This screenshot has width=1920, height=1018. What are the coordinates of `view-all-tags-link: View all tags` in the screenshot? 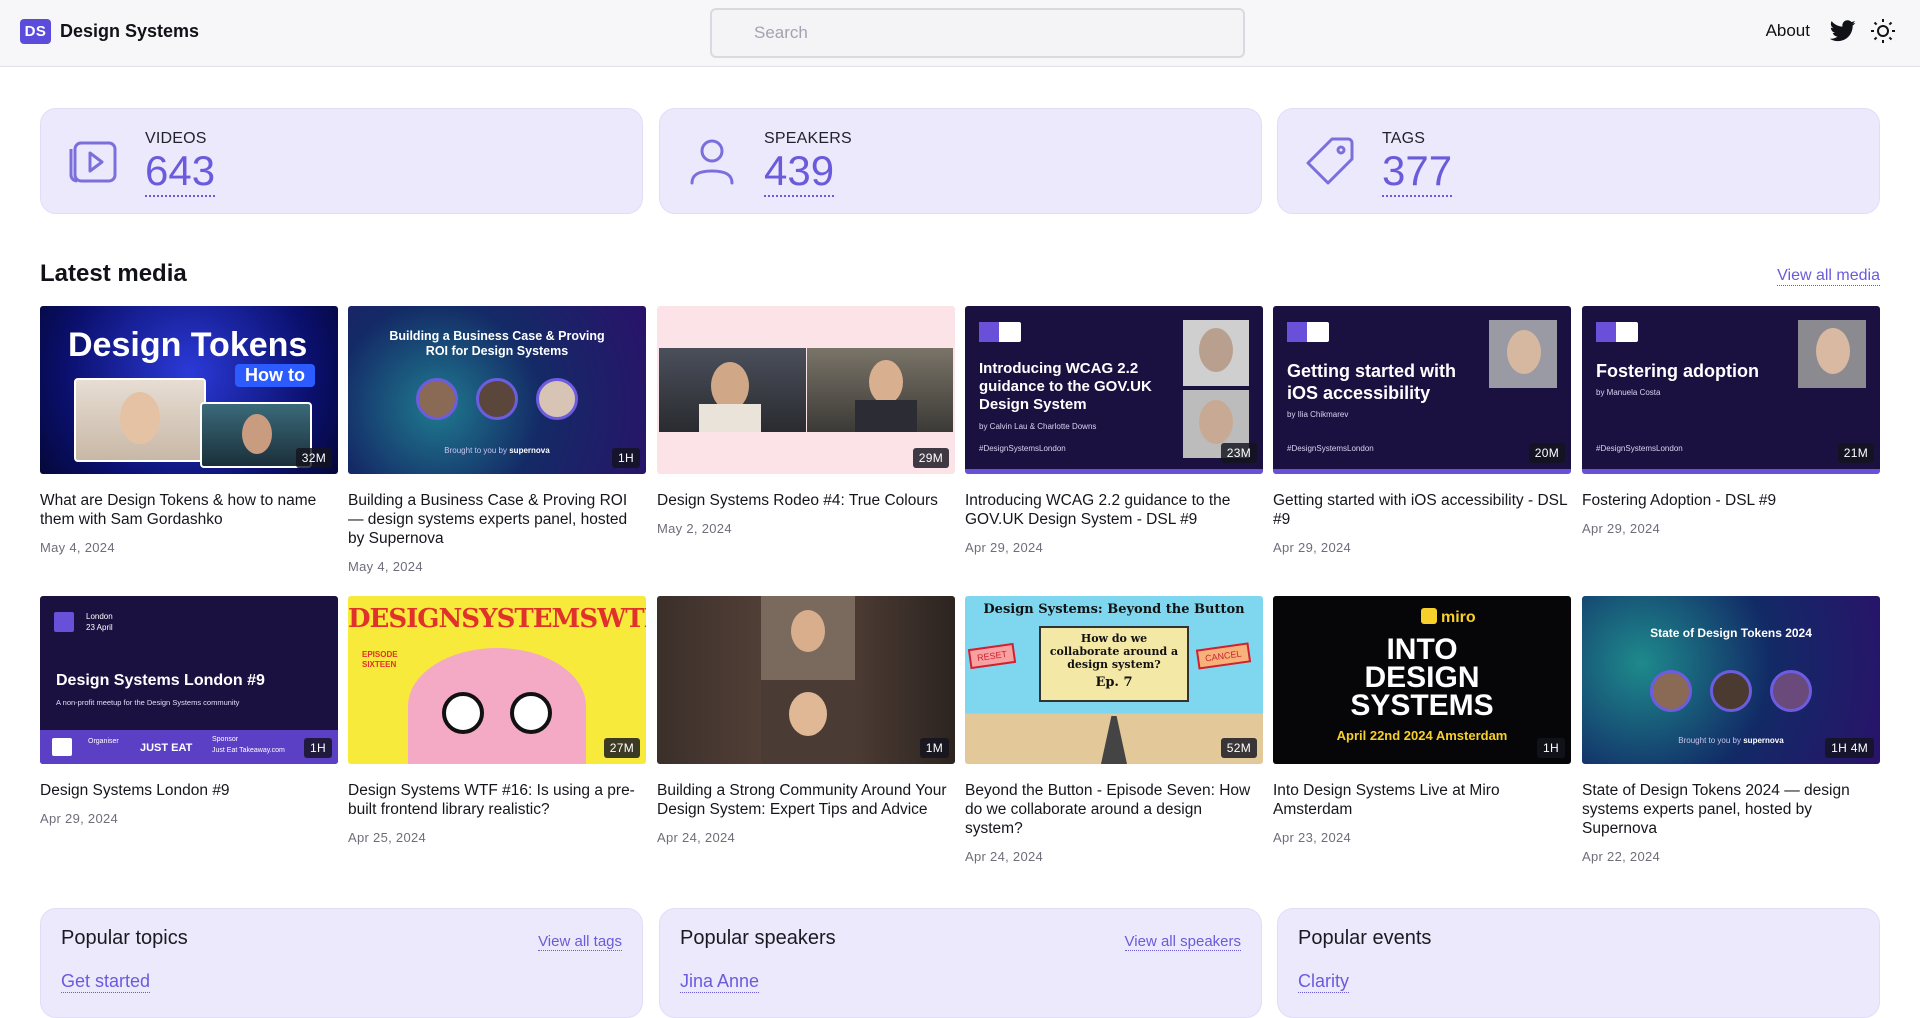 It's located at (580, 942).